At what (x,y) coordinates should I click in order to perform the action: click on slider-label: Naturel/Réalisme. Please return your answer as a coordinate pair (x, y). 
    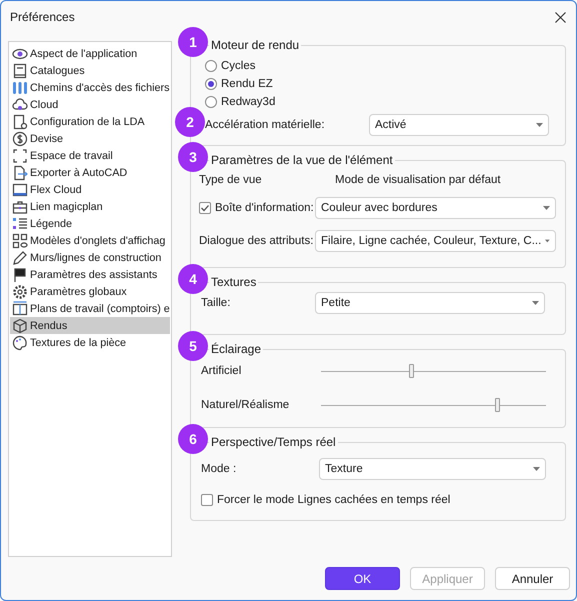
    Looking at the image, I should click on (245, 405).